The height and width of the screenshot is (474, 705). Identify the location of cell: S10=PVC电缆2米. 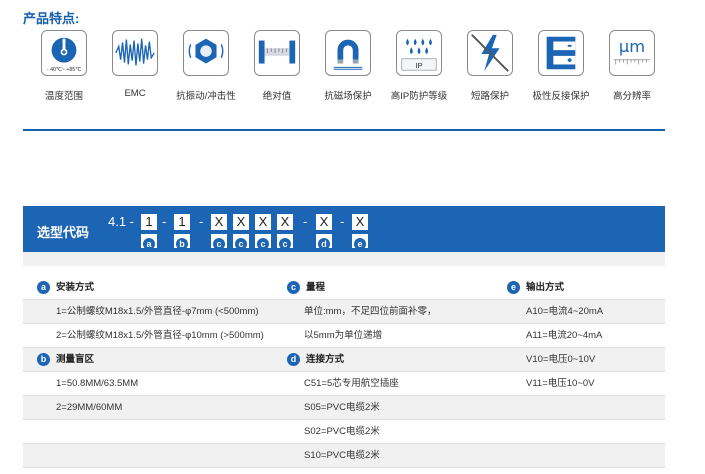
(342, 455).